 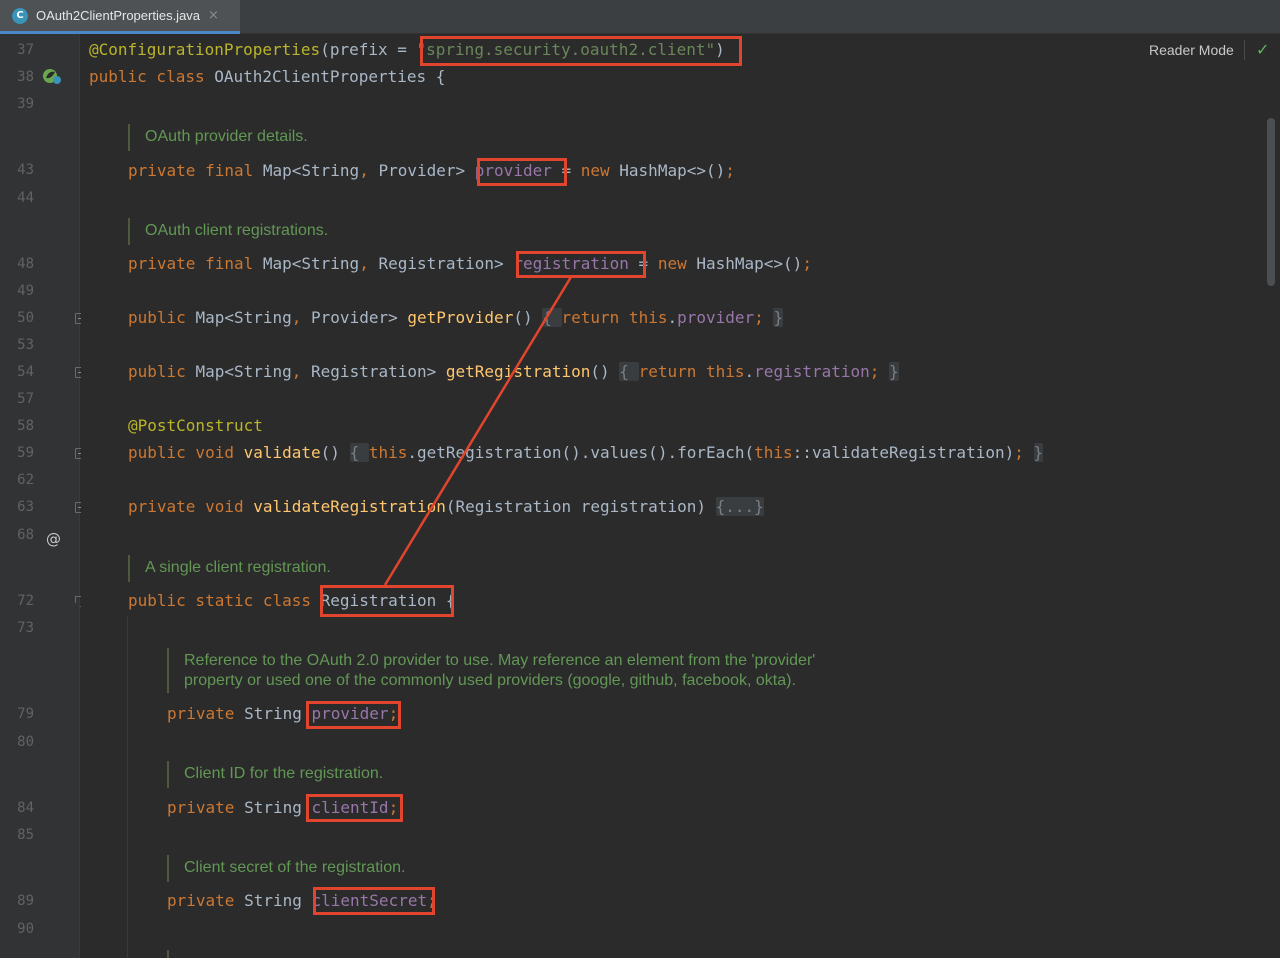 I want to click on inspection-ok-icon: ✓, so click(x=1262, y=49).